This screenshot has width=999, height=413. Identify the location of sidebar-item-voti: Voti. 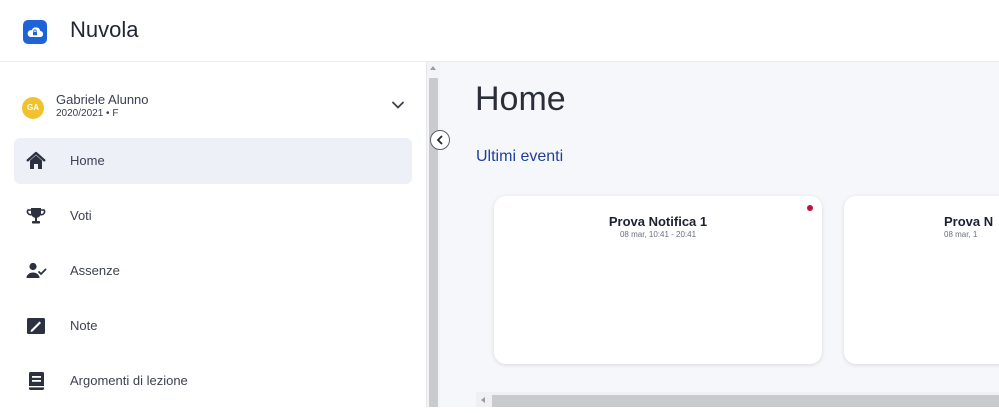
(213, 216).